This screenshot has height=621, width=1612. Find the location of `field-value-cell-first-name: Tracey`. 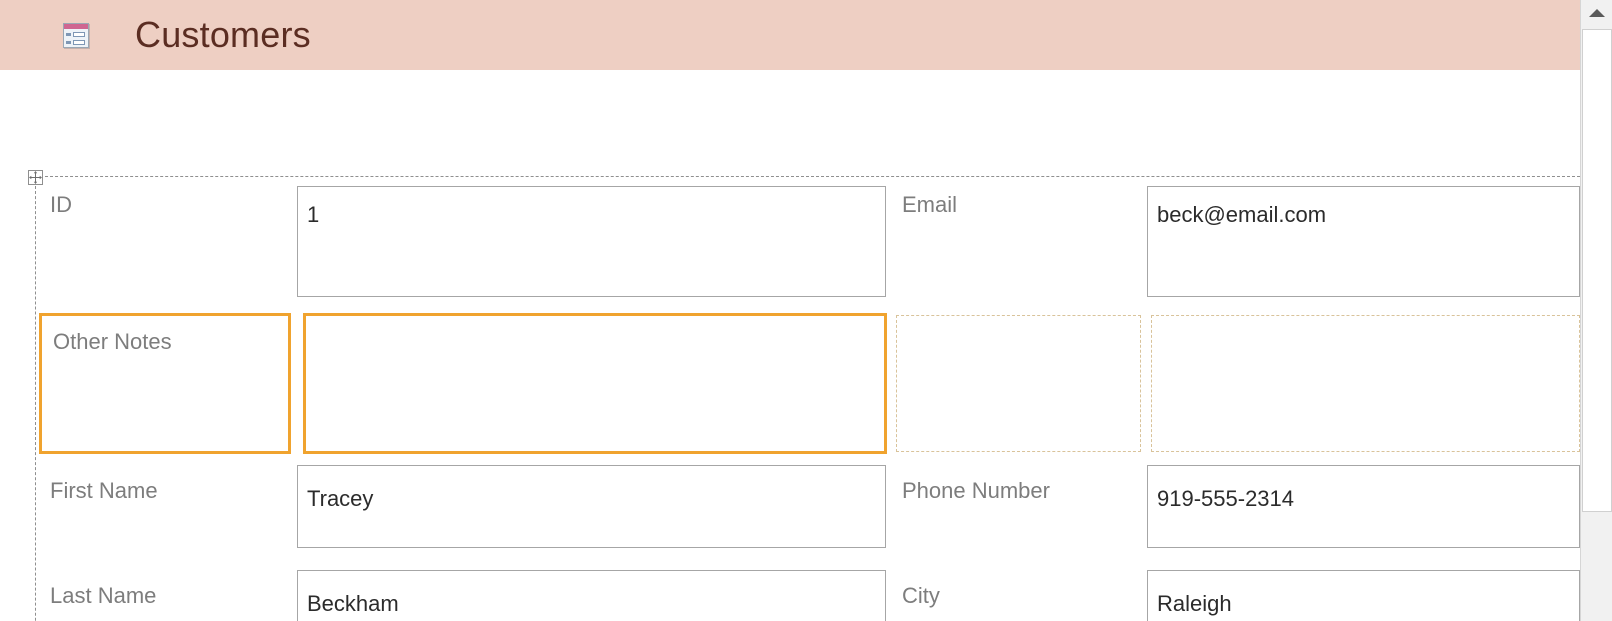

field-value-cell-first-name: Tracey is located at coordinates (592, 508).